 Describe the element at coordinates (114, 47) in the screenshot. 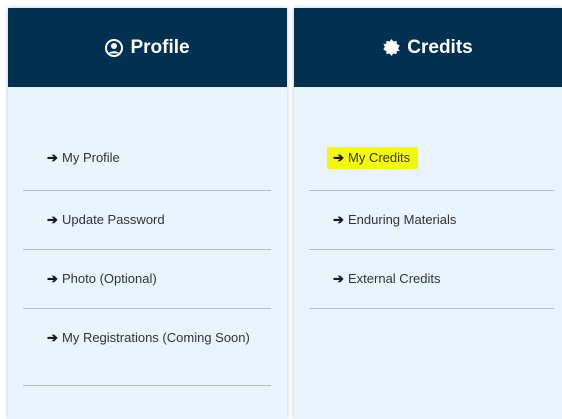

I see `user-circle-icon` at that location.